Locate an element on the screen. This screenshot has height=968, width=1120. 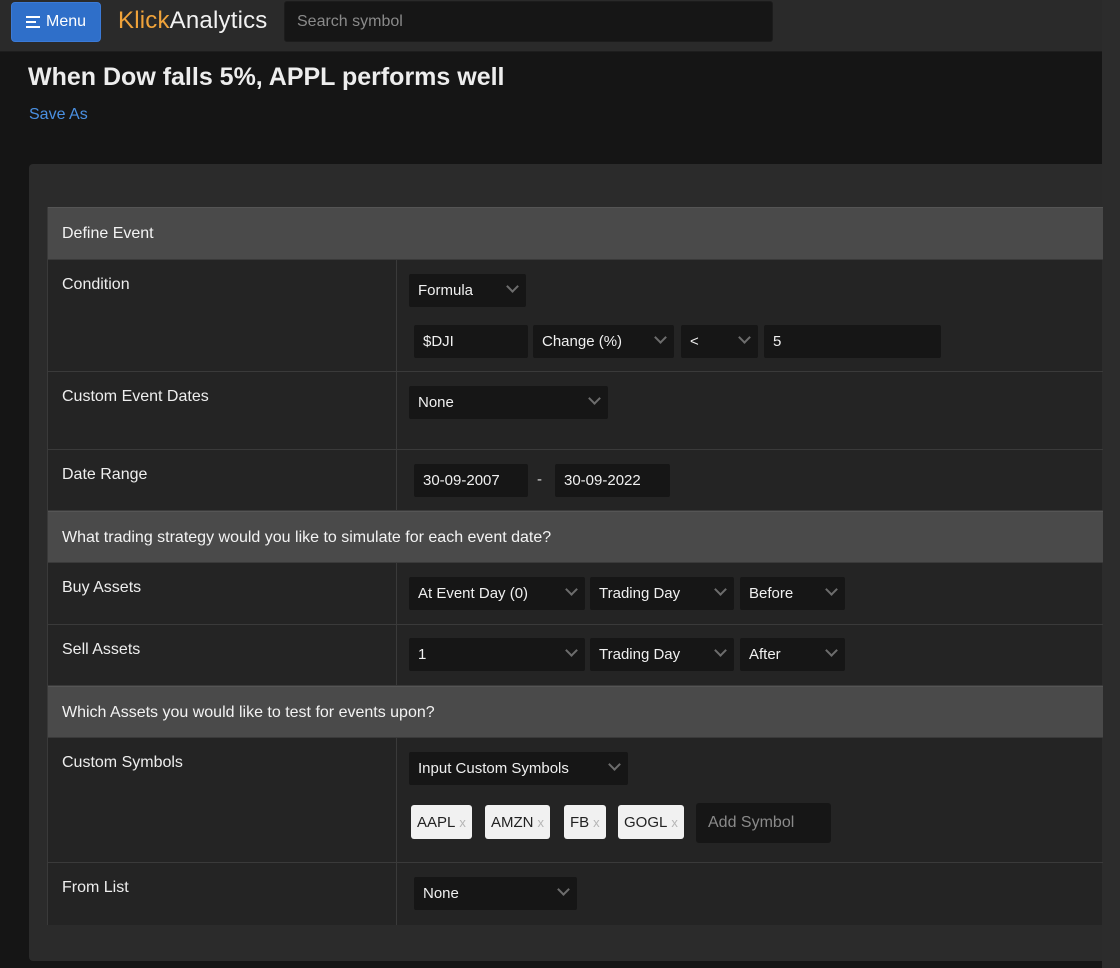
from-list-value: None is located at coordinates (441, 893).